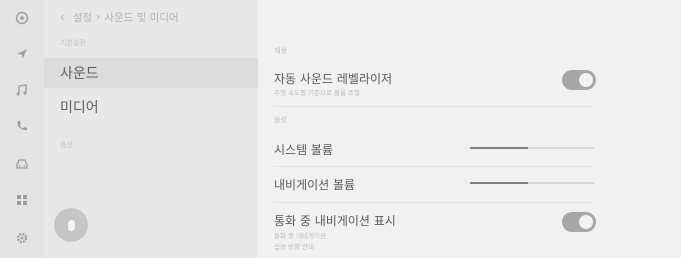  I want to click on microphone-icon, so click(71, 225).